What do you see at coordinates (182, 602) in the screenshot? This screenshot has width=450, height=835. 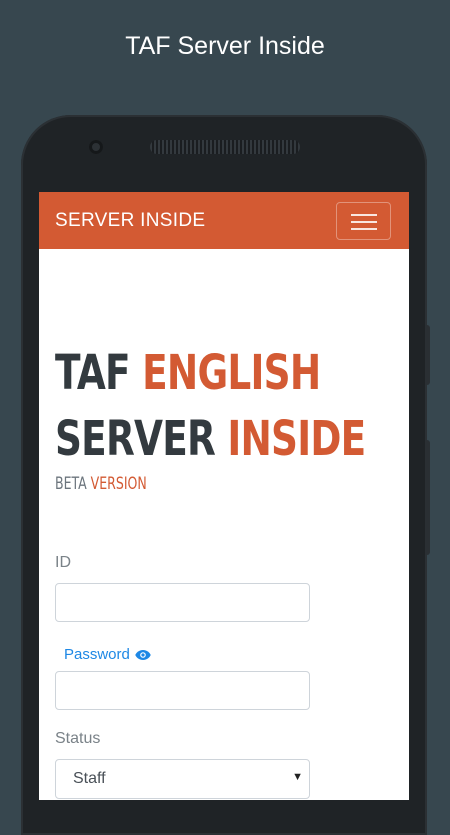 I see `id-input` at bounding box center [182, 602].